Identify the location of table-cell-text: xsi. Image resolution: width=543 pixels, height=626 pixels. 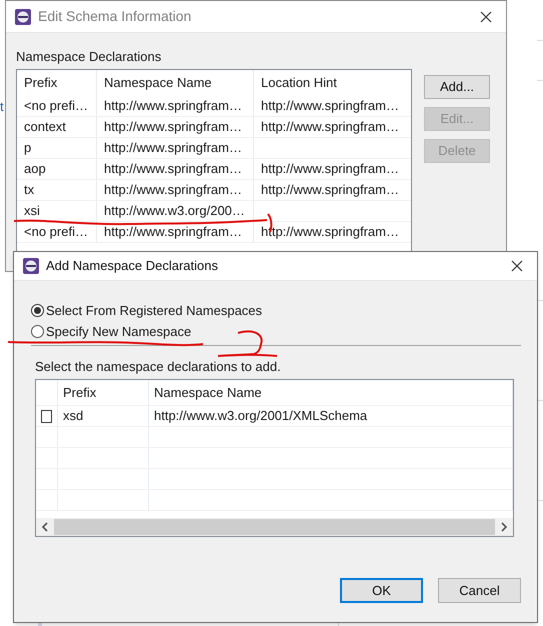
(32, 211).